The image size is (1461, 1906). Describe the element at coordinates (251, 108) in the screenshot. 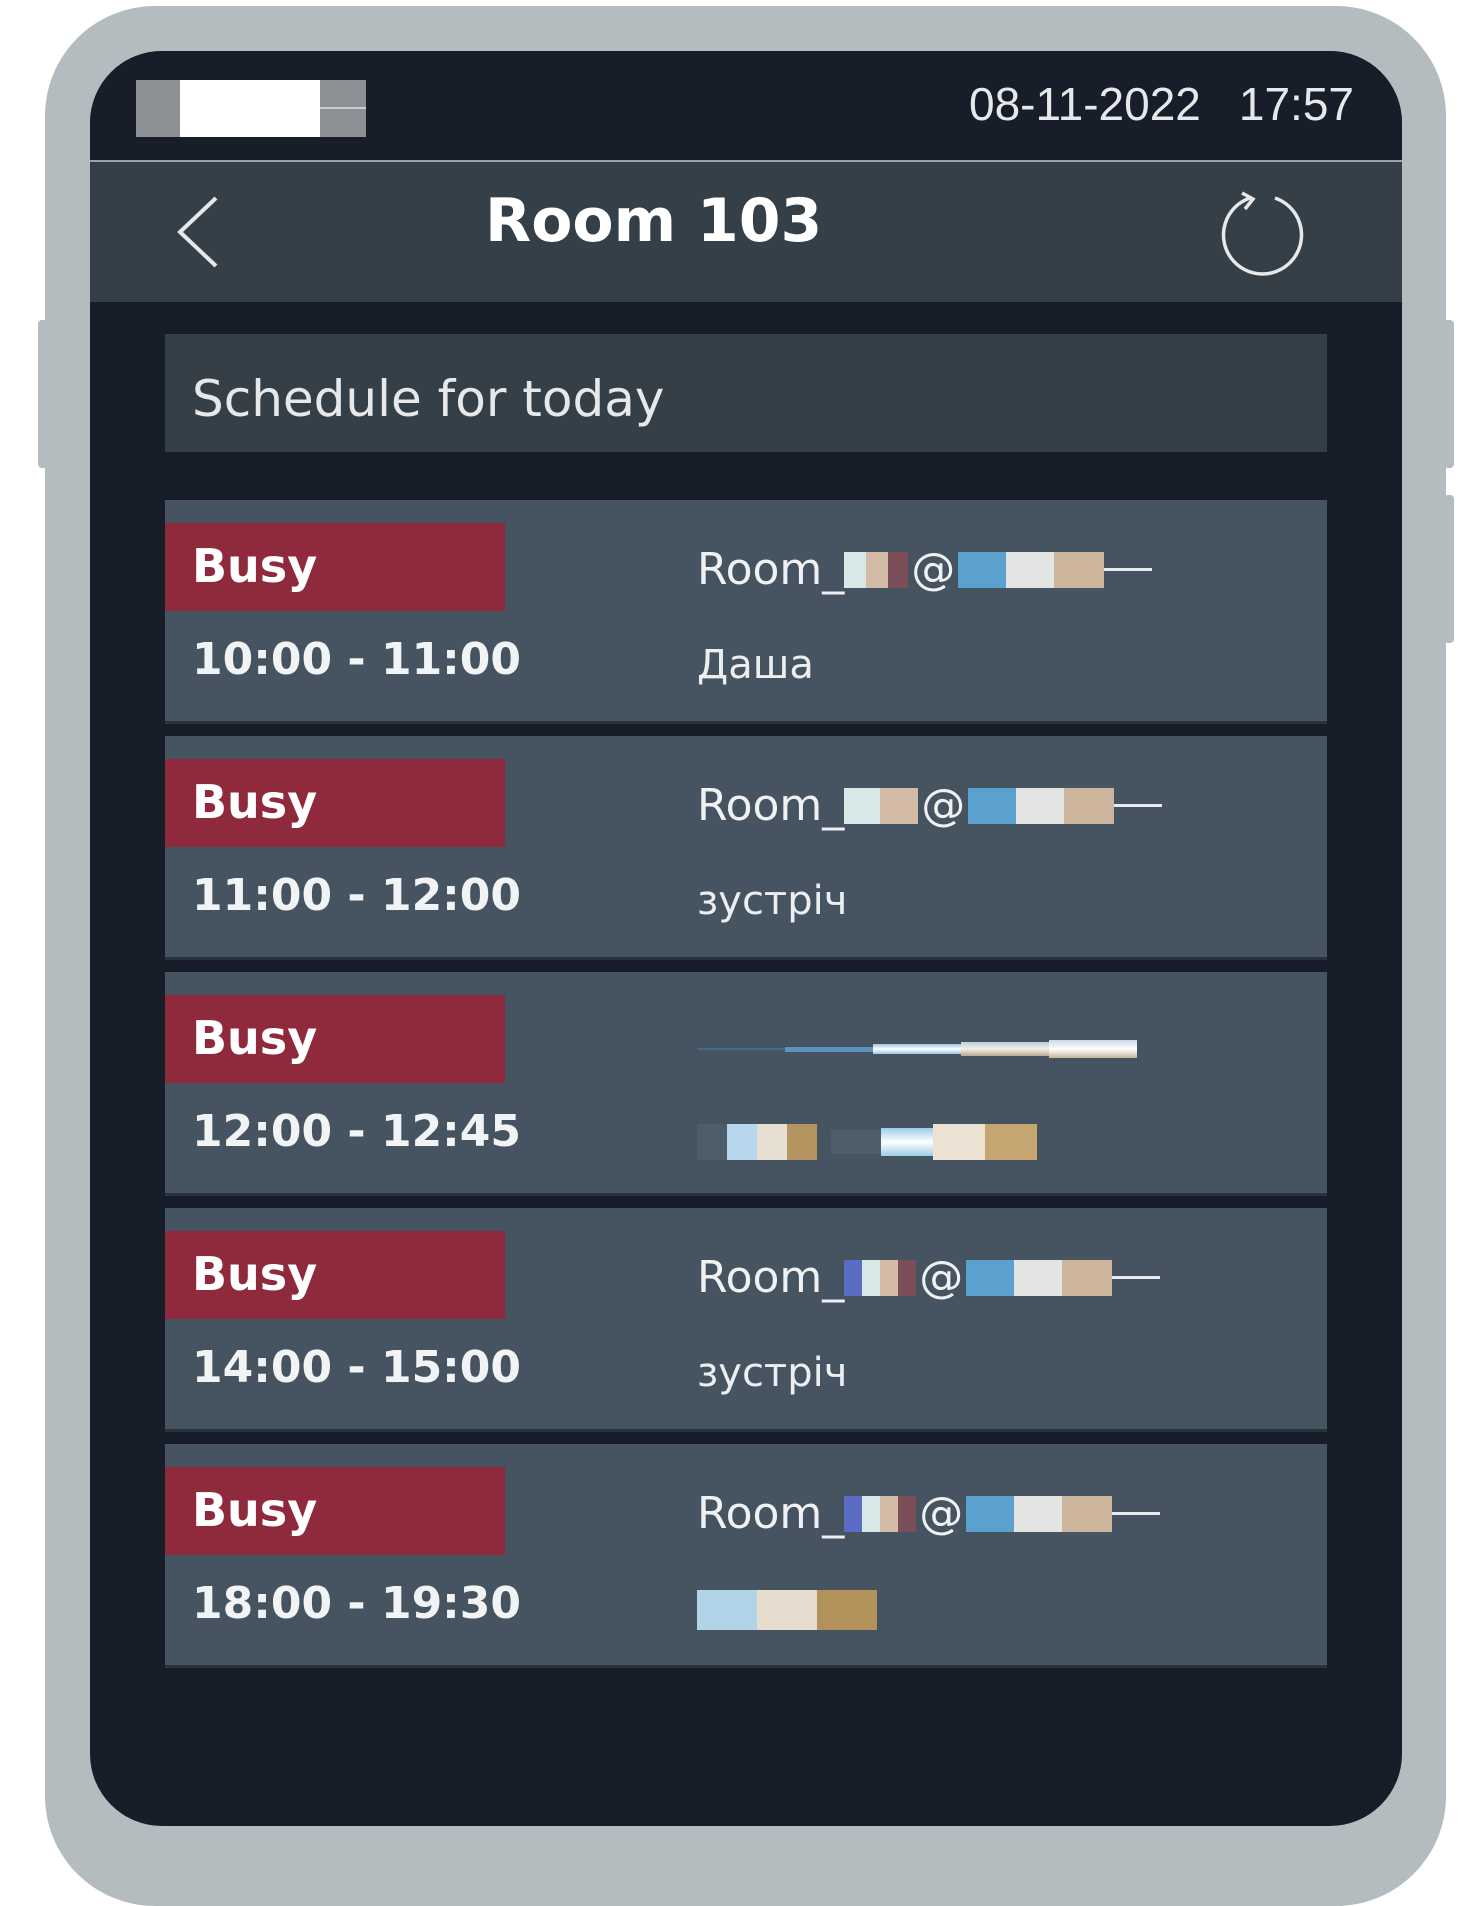

I see `company-logo` at that location.